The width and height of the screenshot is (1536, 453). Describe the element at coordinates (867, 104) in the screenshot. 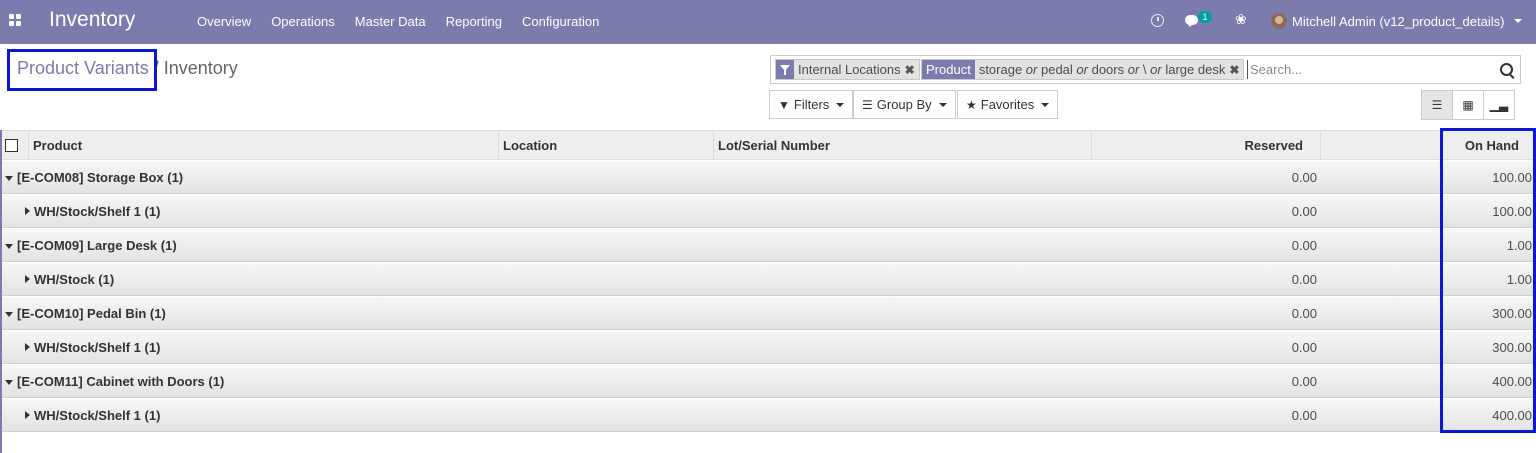

I see `list-bars-icon: ☰` at that location.